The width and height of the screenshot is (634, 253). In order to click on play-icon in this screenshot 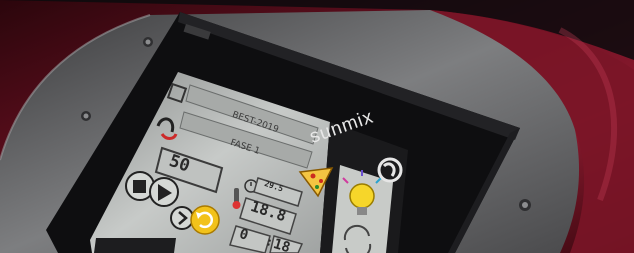, I will do `click(164, 192)`.